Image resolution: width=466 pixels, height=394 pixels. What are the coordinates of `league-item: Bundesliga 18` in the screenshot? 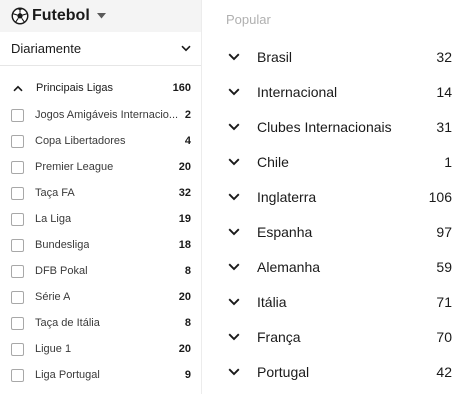 It's located at (100, 245).